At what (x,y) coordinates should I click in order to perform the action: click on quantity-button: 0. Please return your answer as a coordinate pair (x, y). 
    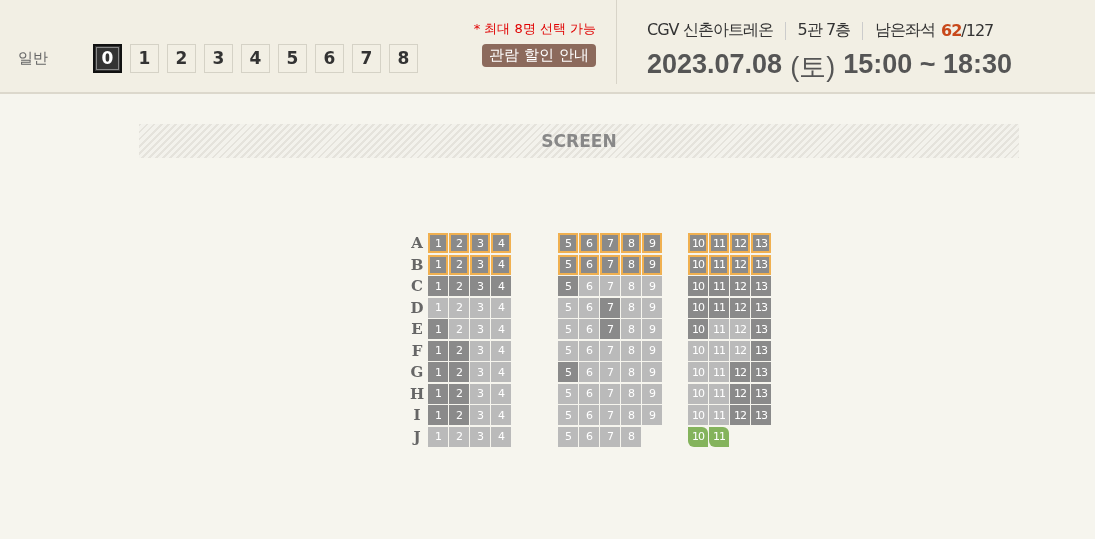
    Looking at the image, I should click on (107, 58).